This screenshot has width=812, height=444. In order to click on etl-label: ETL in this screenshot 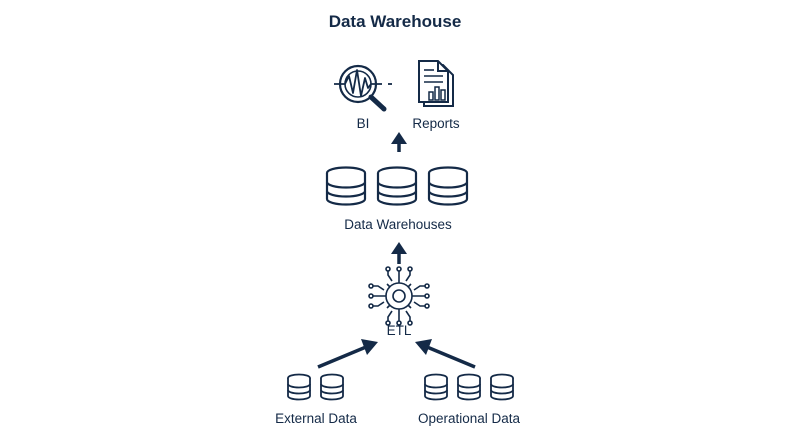, I will do `click(399, 330)`.